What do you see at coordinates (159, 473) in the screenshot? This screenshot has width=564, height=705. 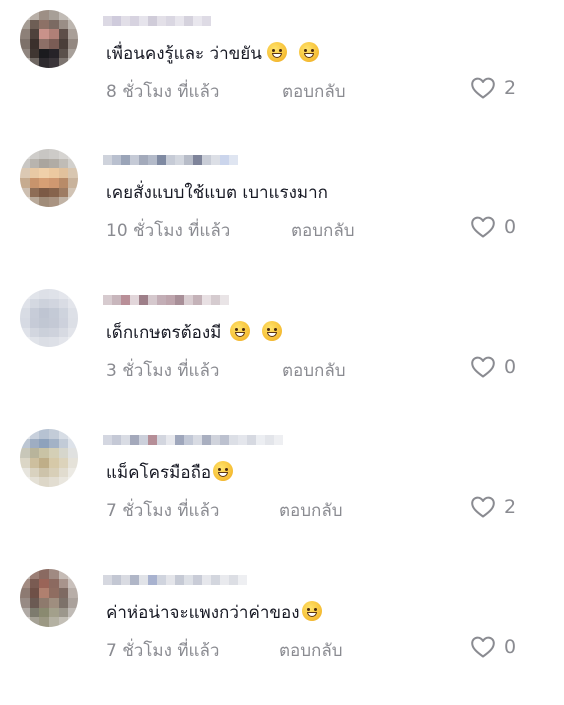 I see `comment-text-content: แม็คโครมือถือ` at bounding box center [159, 473].